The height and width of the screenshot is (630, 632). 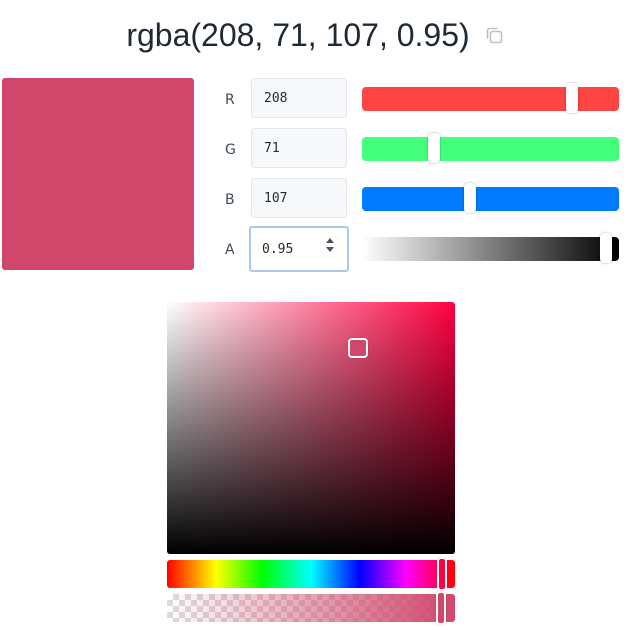 What do you see at coordinates (230, 200) in the screenshot?
I see `channel-label-b: B` at bounding box center [230, 200].